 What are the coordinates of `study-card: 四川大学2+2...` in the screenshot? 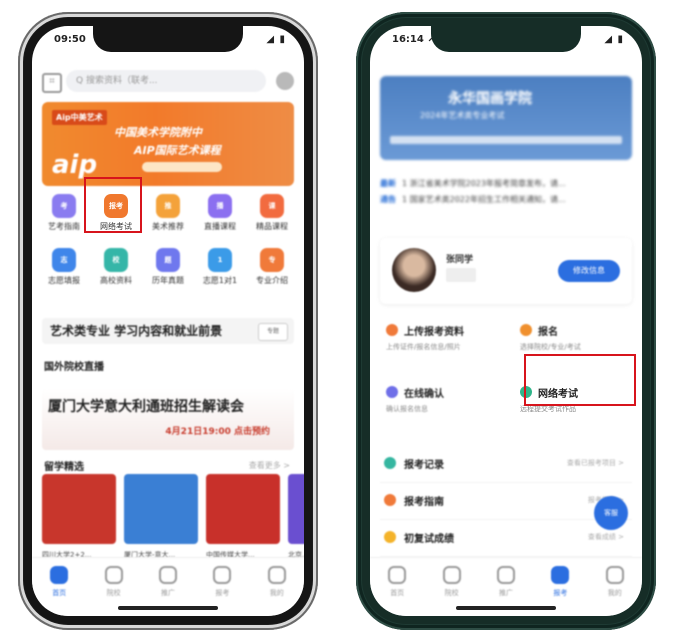 It's located at (79, 517).